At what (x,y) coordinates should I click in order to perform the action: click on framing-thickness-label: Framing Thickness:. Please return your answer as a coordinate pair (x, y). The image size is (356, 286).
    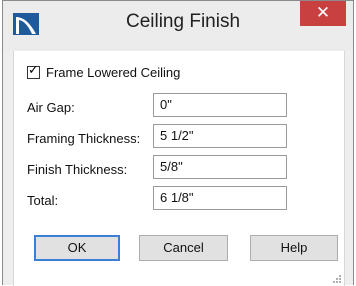
    Looking at the image, I should click on (84, 138).